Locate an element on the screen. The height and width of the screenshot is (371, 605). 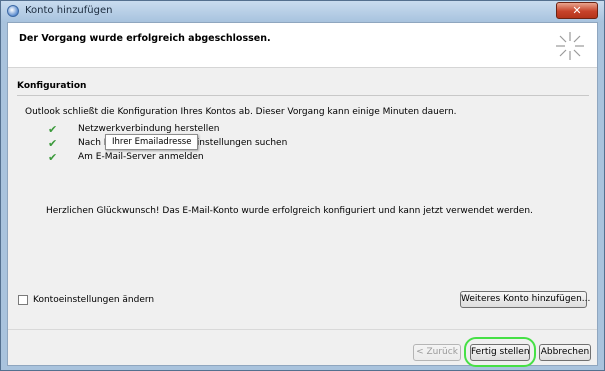
finish-button-highlight is located at coordinates (500, 352).